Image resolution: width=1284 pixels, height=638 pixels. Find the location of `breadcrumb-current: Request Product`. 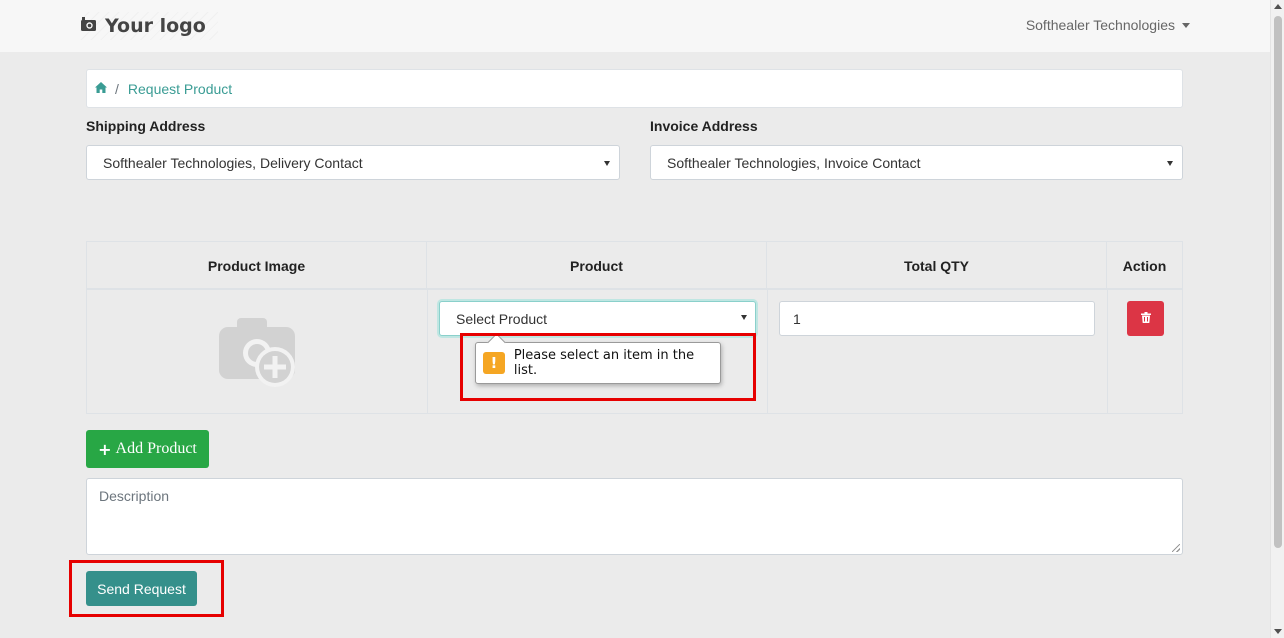

breadcrumb-current: Request Product is located at coordinates (180, 89).